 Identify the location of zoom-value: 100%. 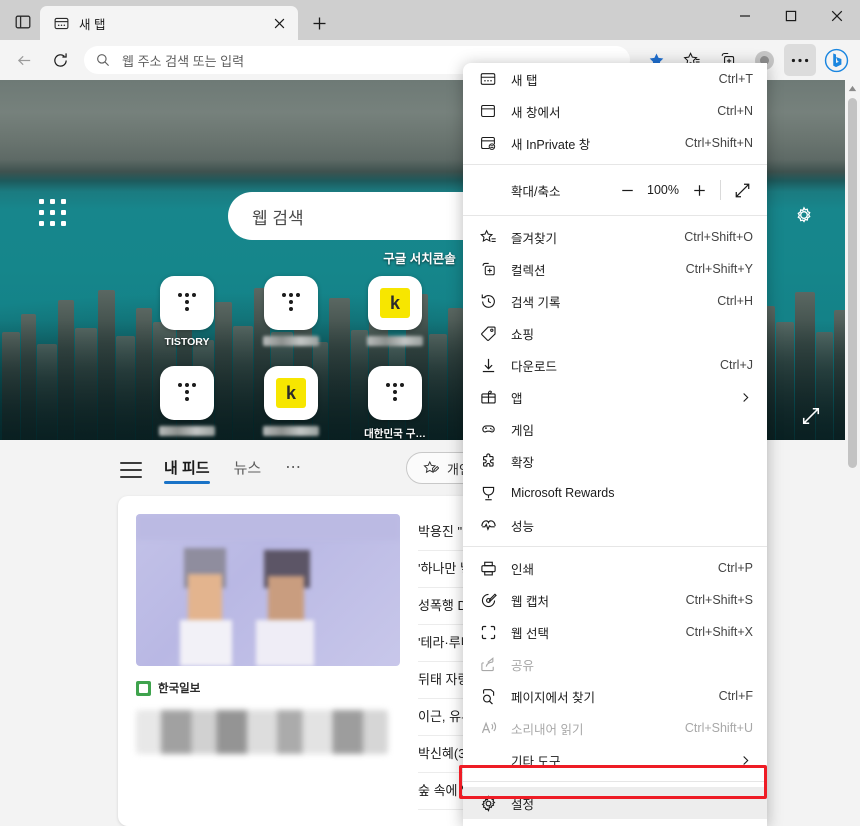
(663, 190).